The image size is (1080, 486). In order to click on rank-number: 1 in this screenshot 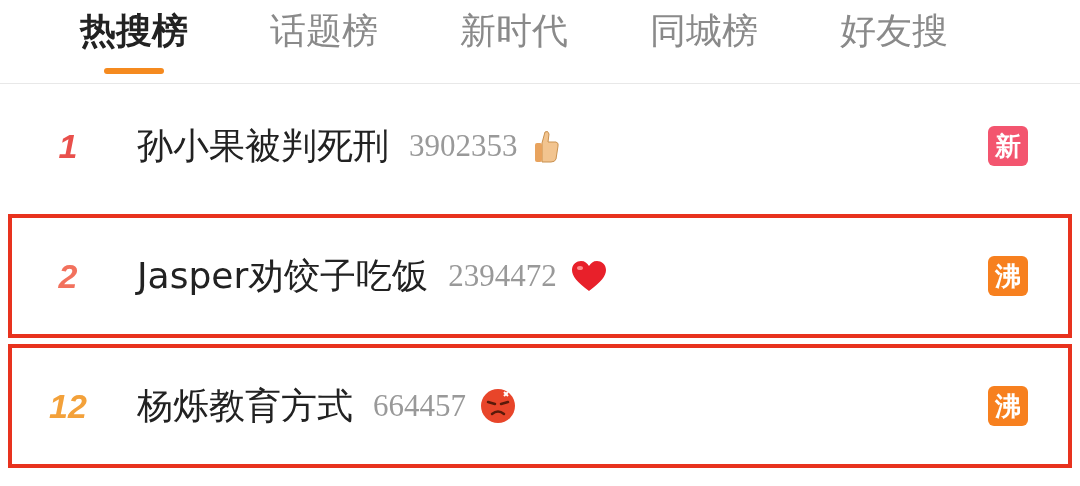, I will do `click(68, 146)`.